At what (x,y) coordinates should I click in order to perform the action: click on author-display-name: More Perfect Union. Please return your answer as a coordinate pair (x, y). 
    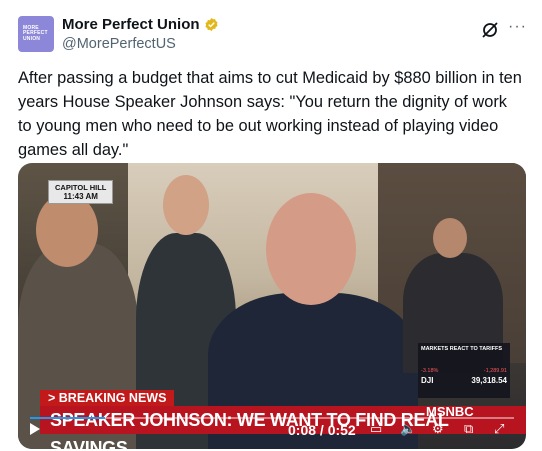
    Looking at the image, I should click on (131, 24).